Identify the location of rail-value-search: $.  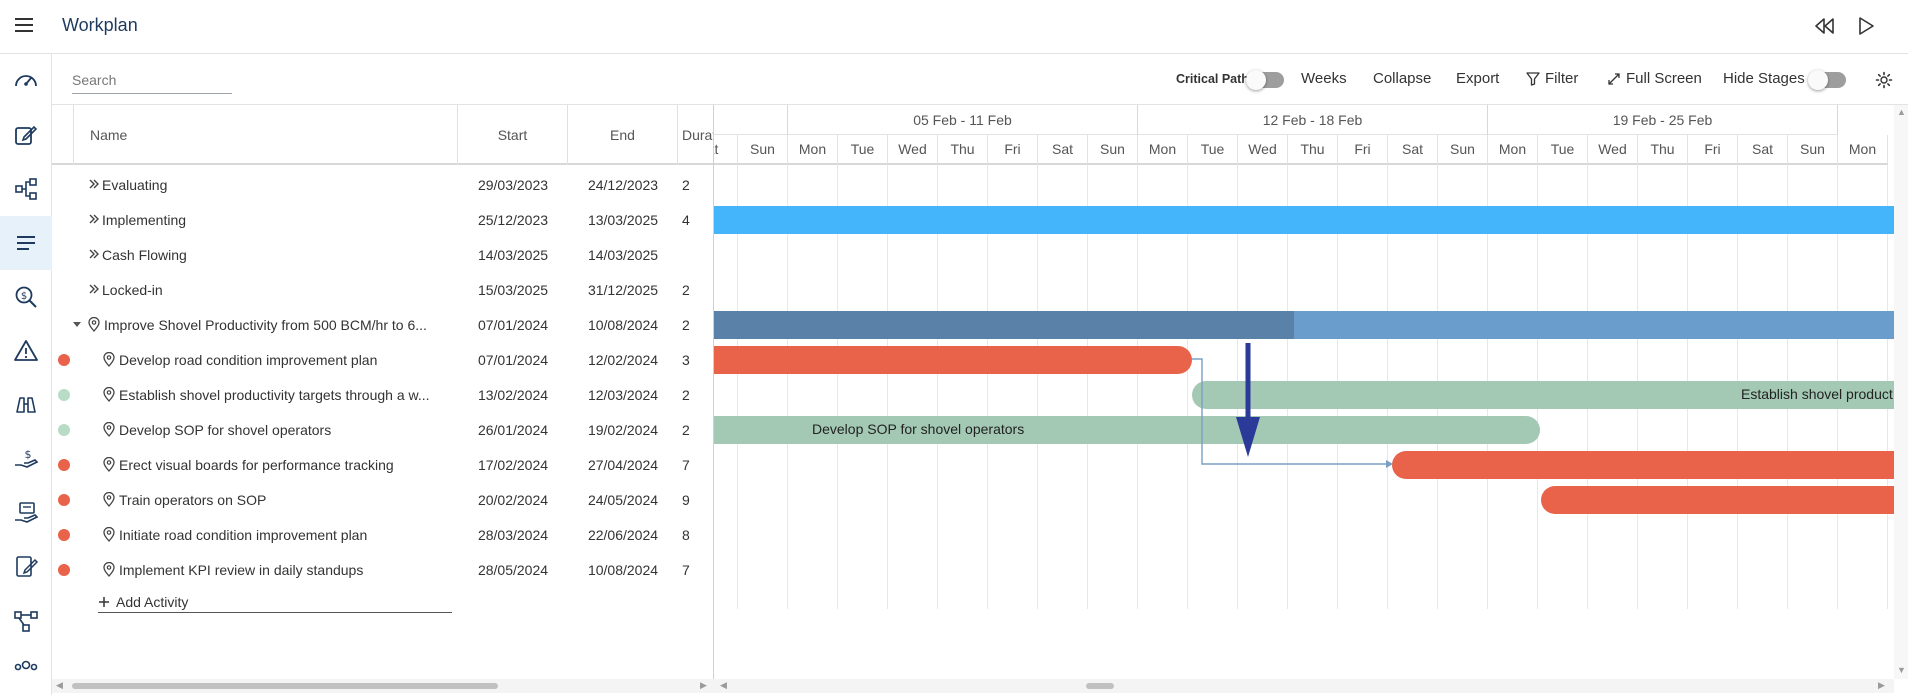
(26, 297).